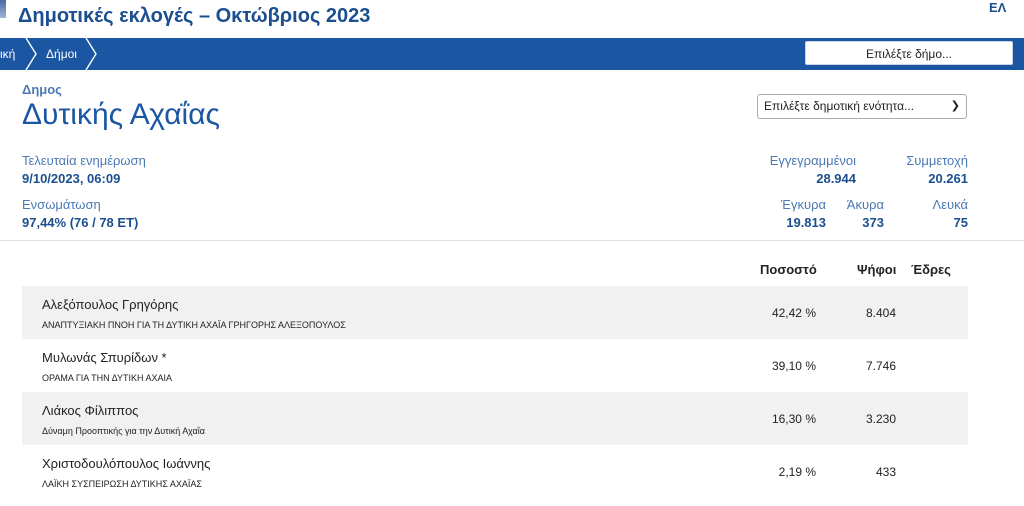 The width and height of the screenshot is (1024, 506). Describe the element at coordinates (110, 304) in the screenshot. I see `candidate-name: Αλεξόπουλος Γρηγόρης` at that location.